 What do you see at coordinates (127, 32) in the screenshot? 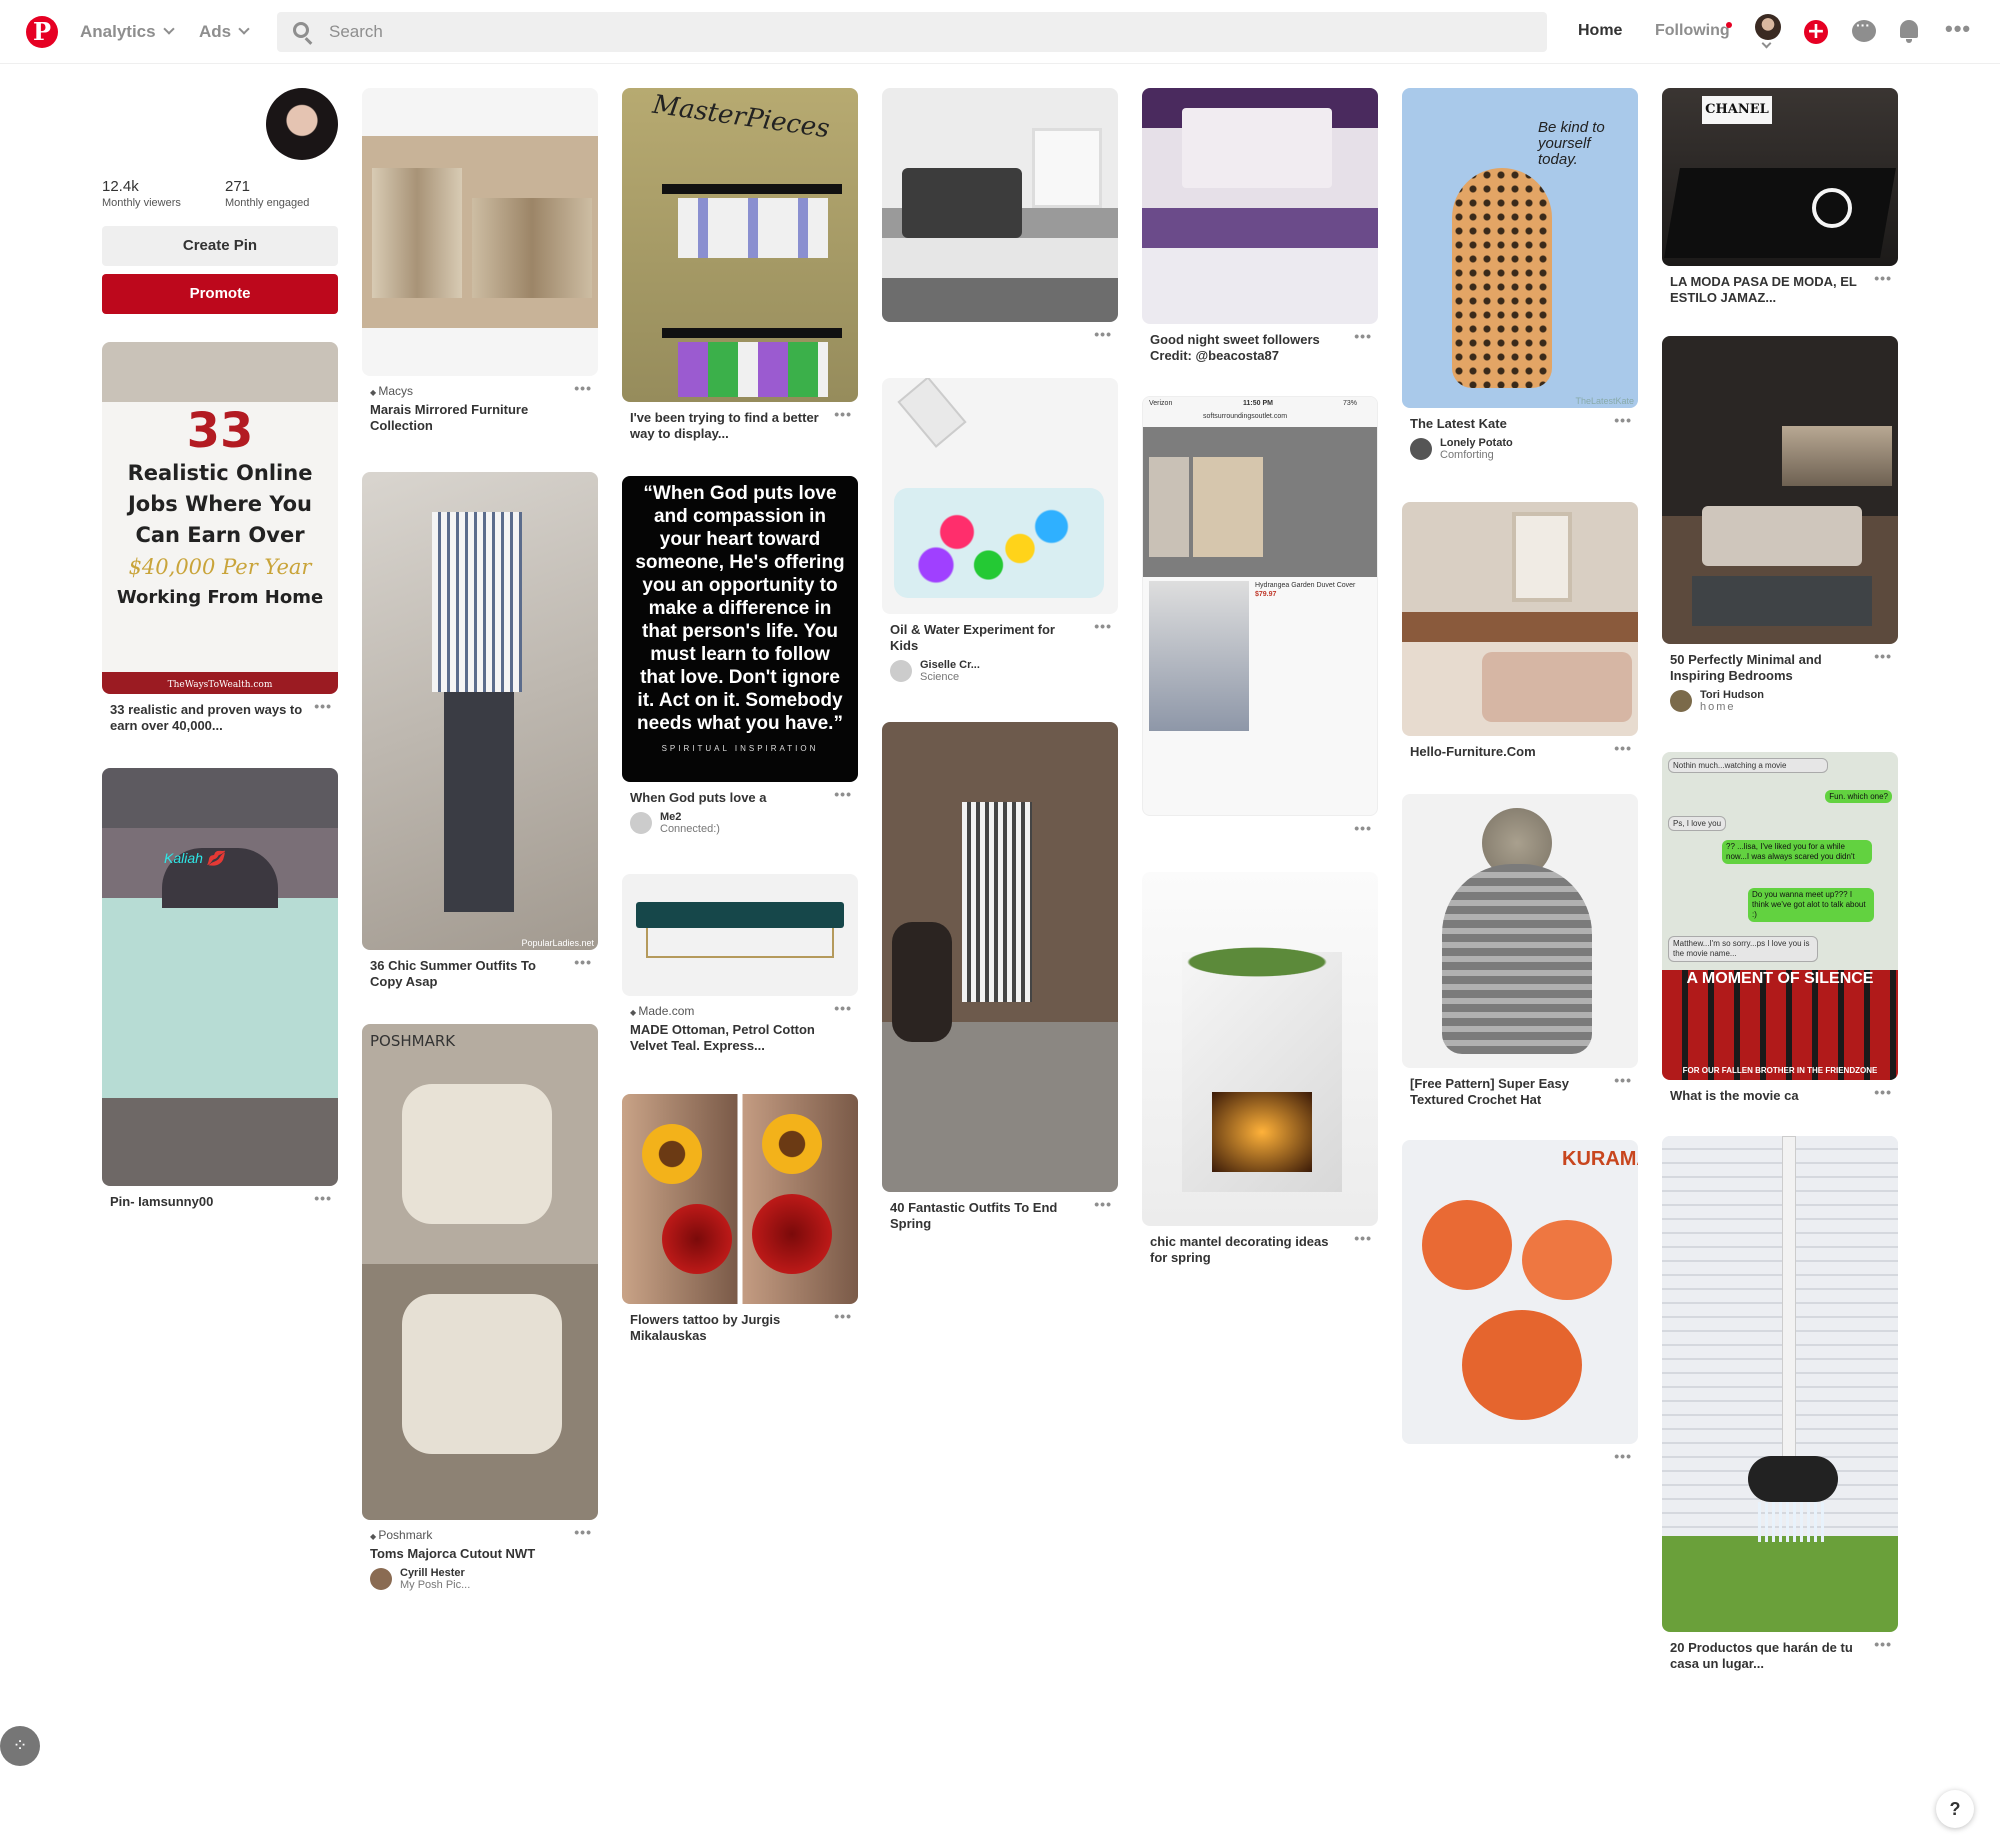
I see `analytics-dropdown: Analytics` at bounding box center [127, 32].